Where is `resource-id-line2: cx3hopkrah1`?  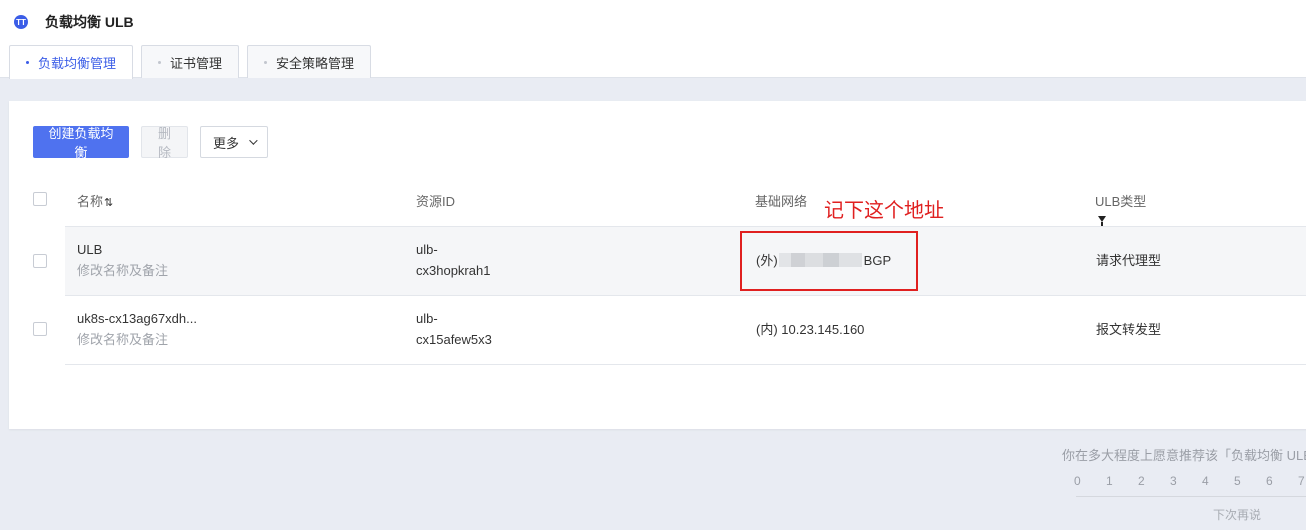 resource-id-line2: cx3hopkrah1 is located at coordinates (453, 270).